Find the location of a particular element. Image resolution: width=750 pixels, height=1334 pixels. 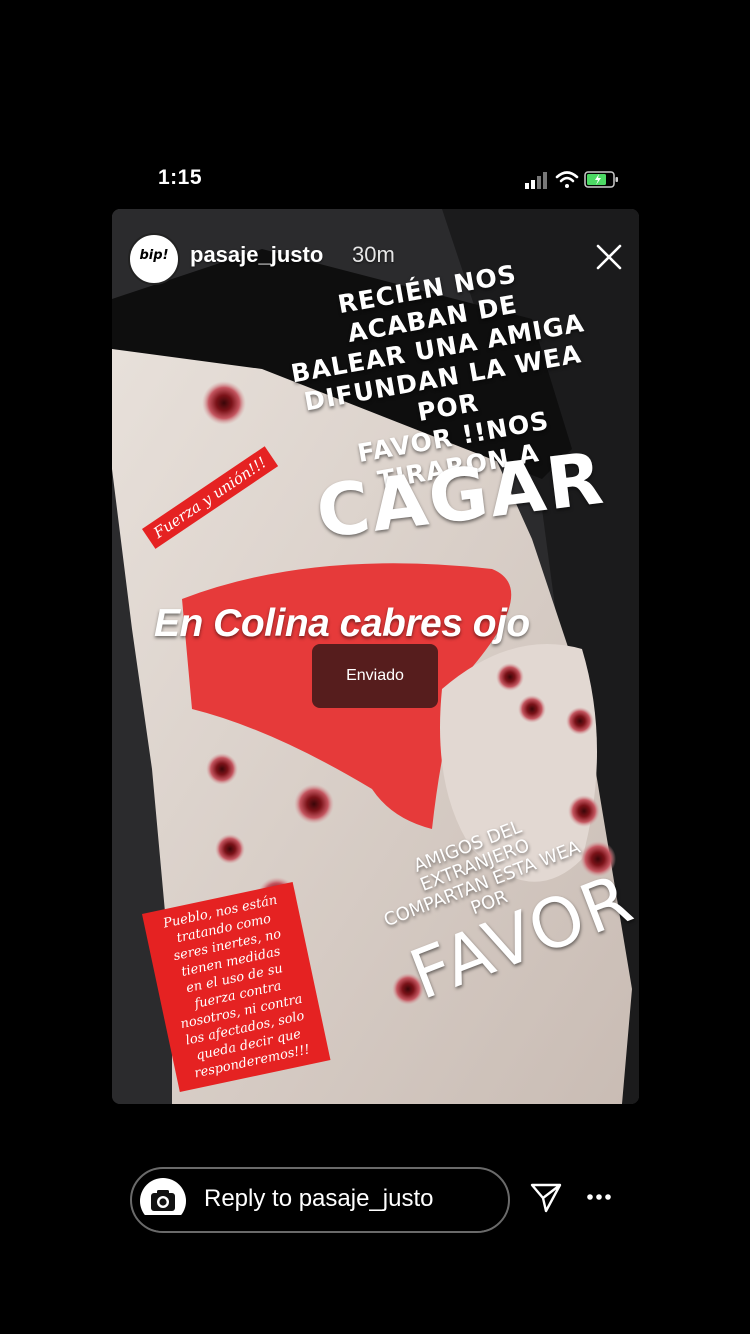

overlay-location-text: En Colina cabres ojo is located at coordinates (342, 623).